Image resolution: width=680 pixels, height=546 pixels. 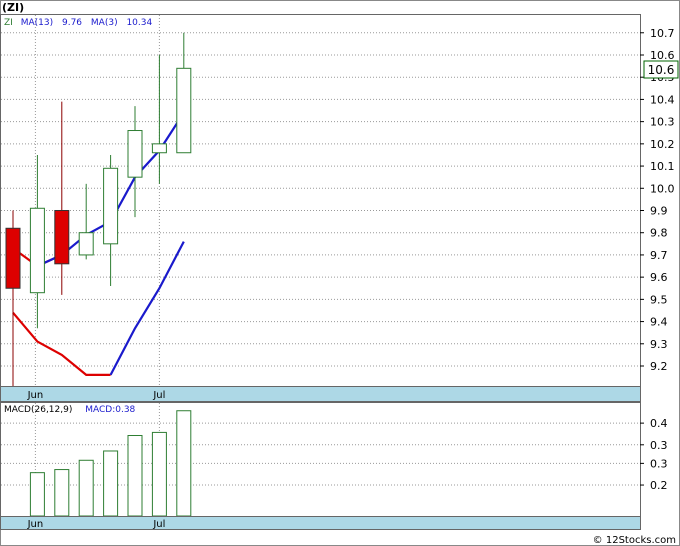 What do you see at coordinates (659, 485) in the screenshot?
I see `macd-y-tick-label: 0.2` at bounding box center [659, 485].